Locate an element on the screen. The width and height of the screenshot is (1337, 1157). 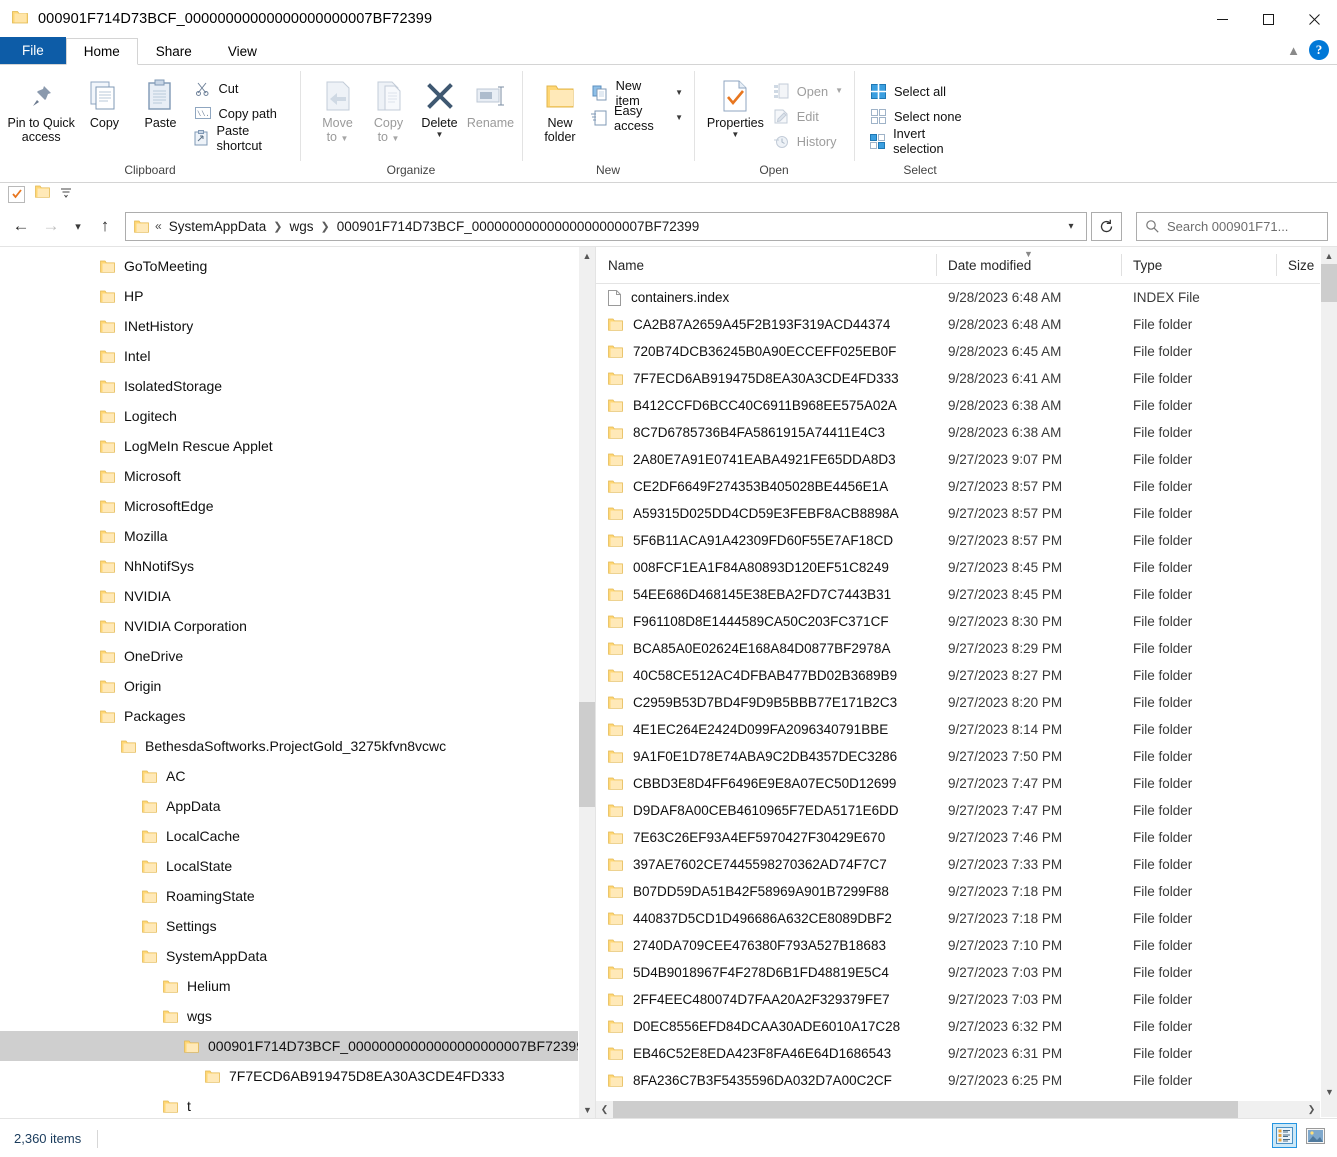
tree-item: OneDrive is located at coordinates (297, 656).